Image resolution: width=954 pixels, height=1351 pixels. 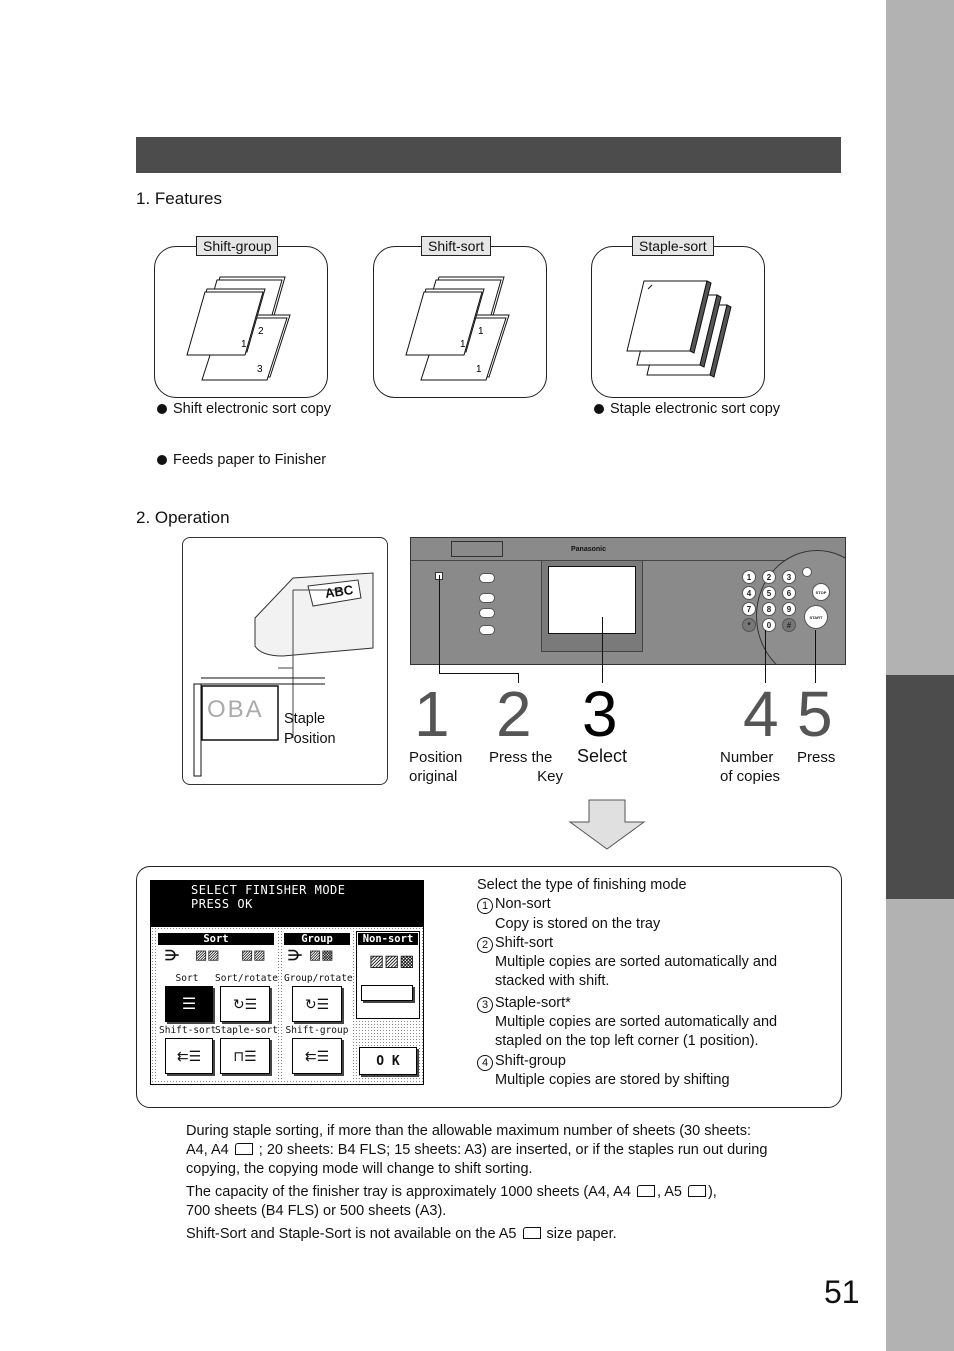 What do you see at coordinates (285, 661) in the screenshot?
I see `original-placement-illustration: ABC OBA Staple Position` at bounding box center [285, 661].